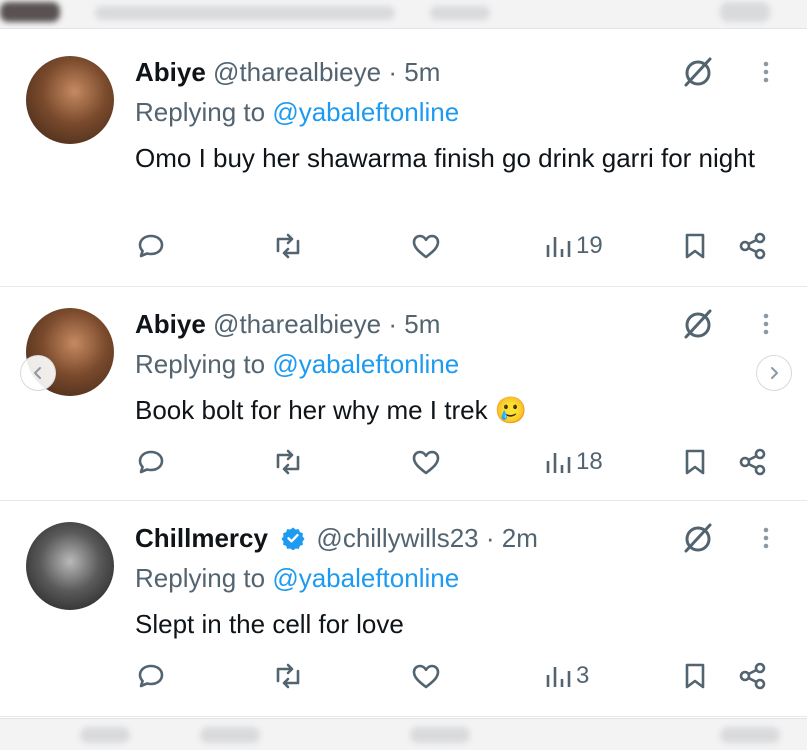  Describe the element at coordinates (293, 538) in the screenshot. I see `verified-badge-icon` at that location.